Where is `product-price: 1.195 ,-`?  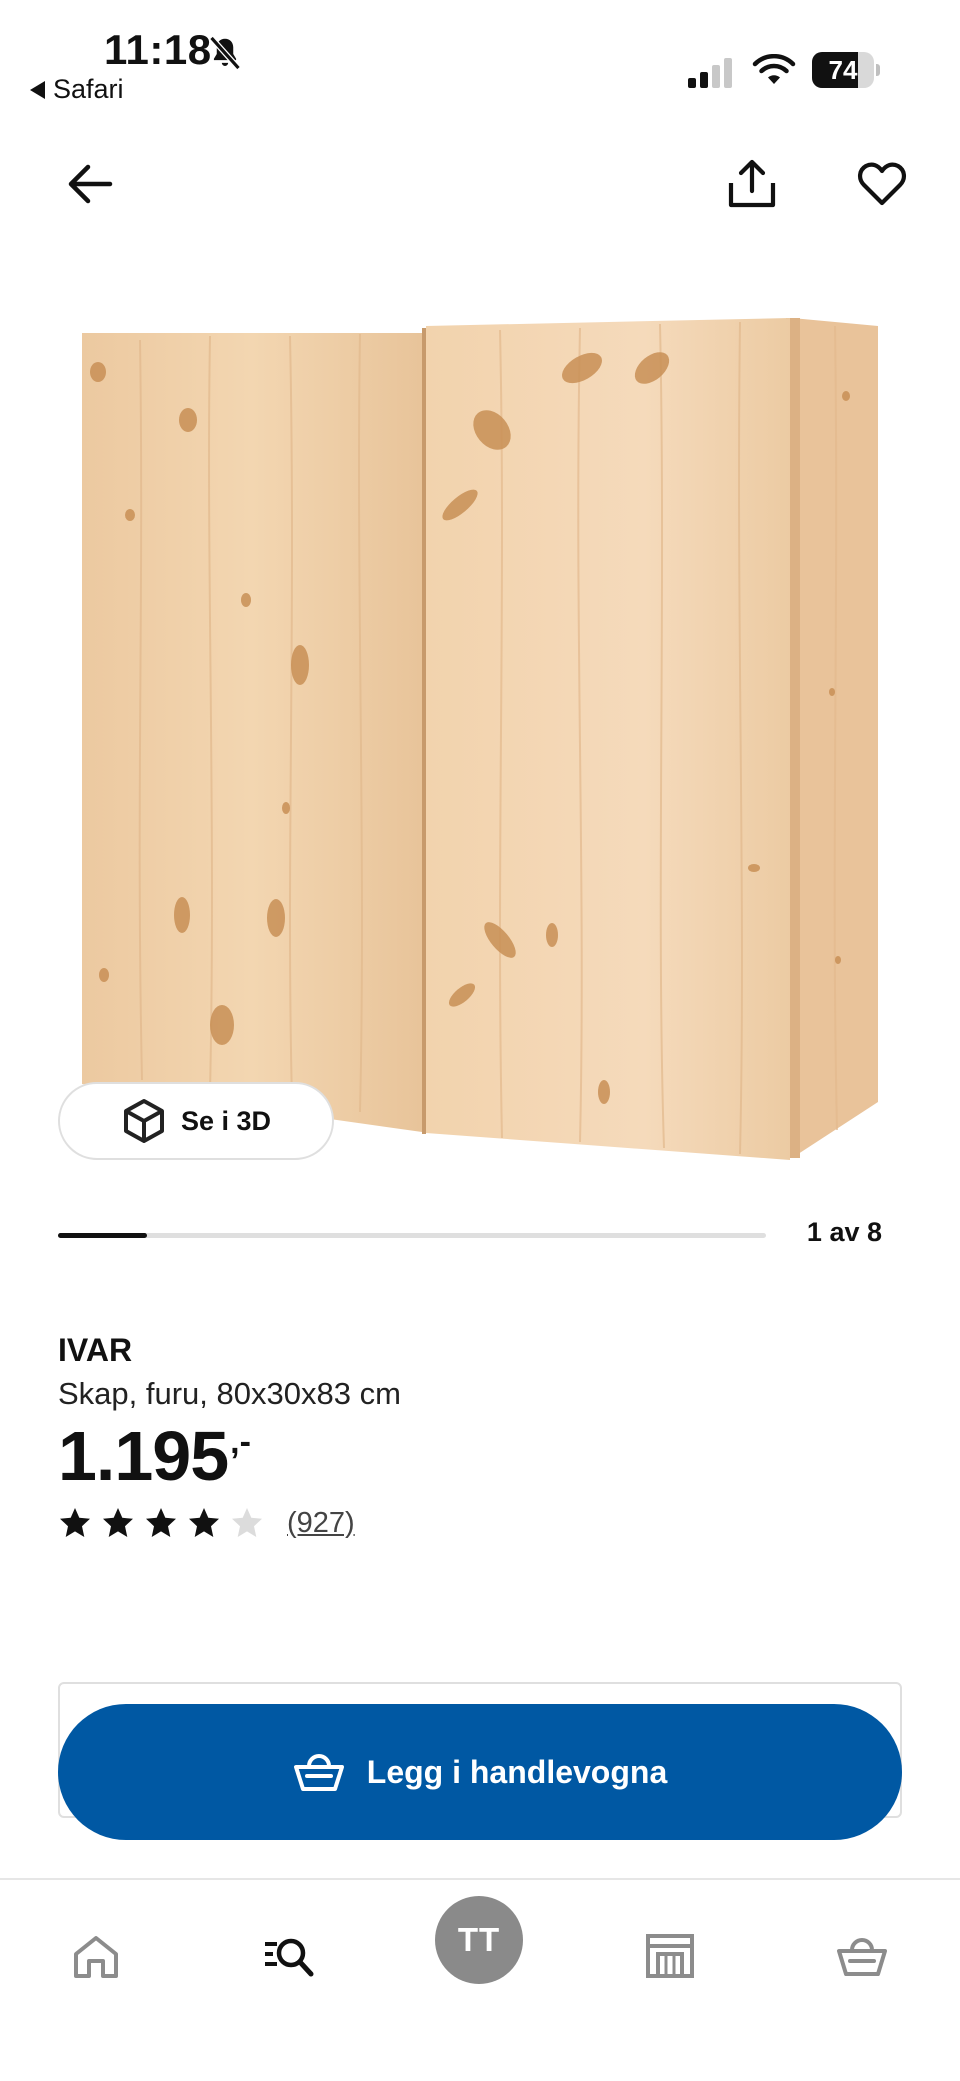
product-price: 1.195 ,- is located at coordinates (154, 1456).